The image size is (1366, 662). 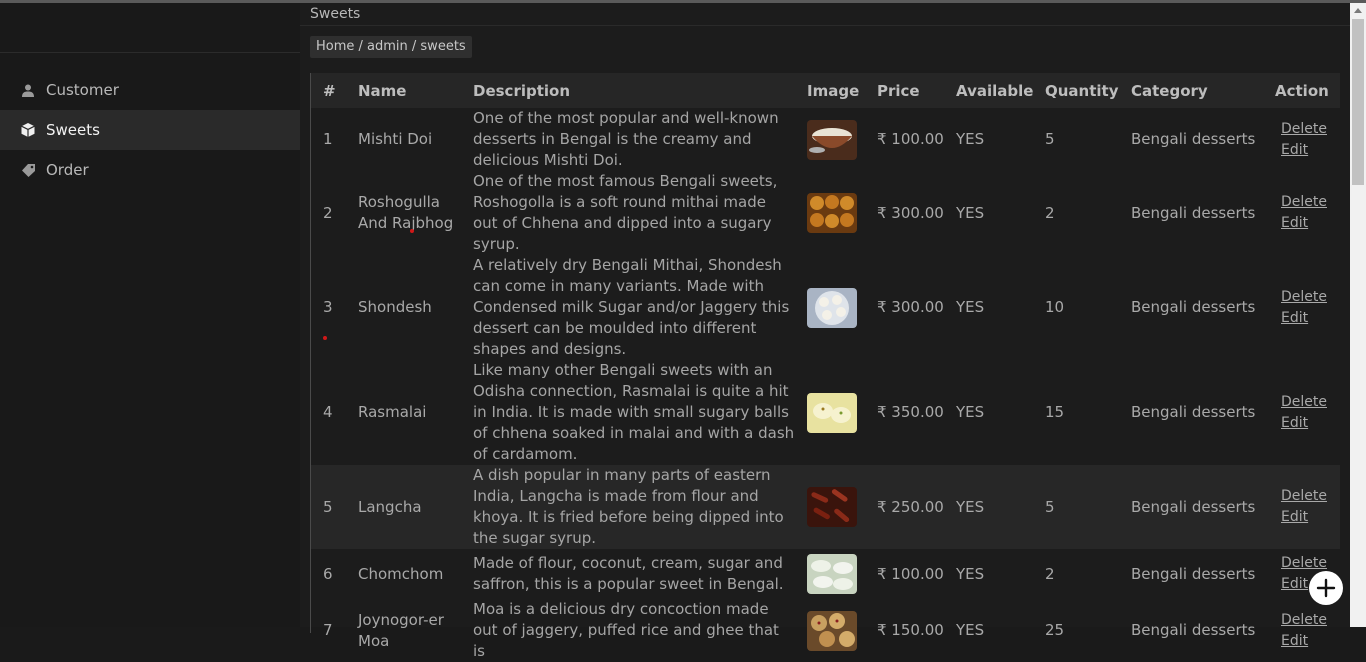 I want to click on cell-name: Chomchom, so click(x=401, y=573).